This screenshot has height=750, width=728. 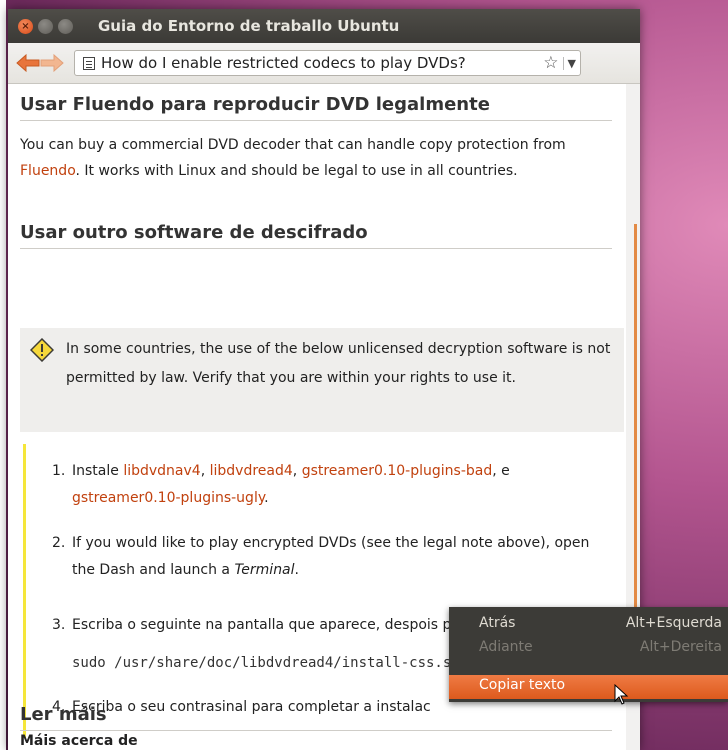 I want to click on close-icon: ×, so click(x=25, y=26).